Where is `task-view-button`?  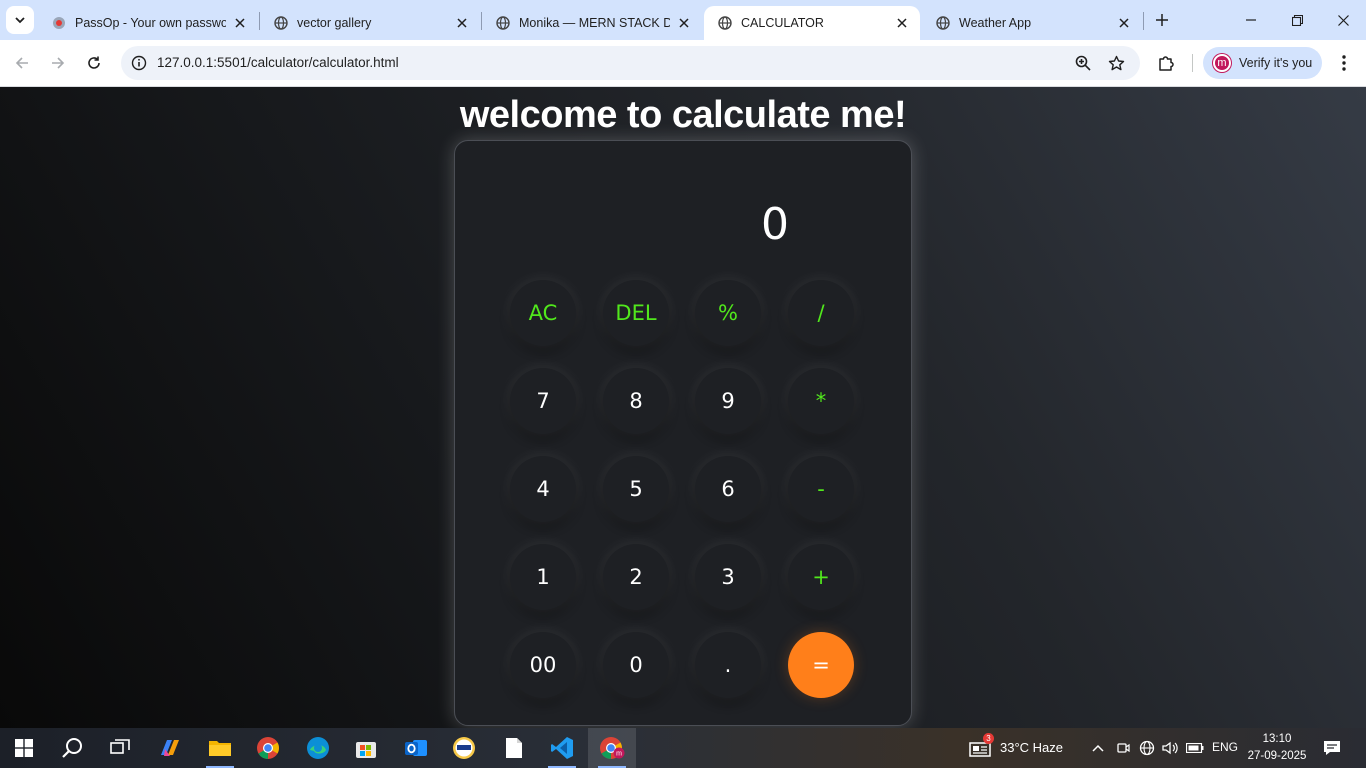 task-view-button is located at coordinates (120, 748).